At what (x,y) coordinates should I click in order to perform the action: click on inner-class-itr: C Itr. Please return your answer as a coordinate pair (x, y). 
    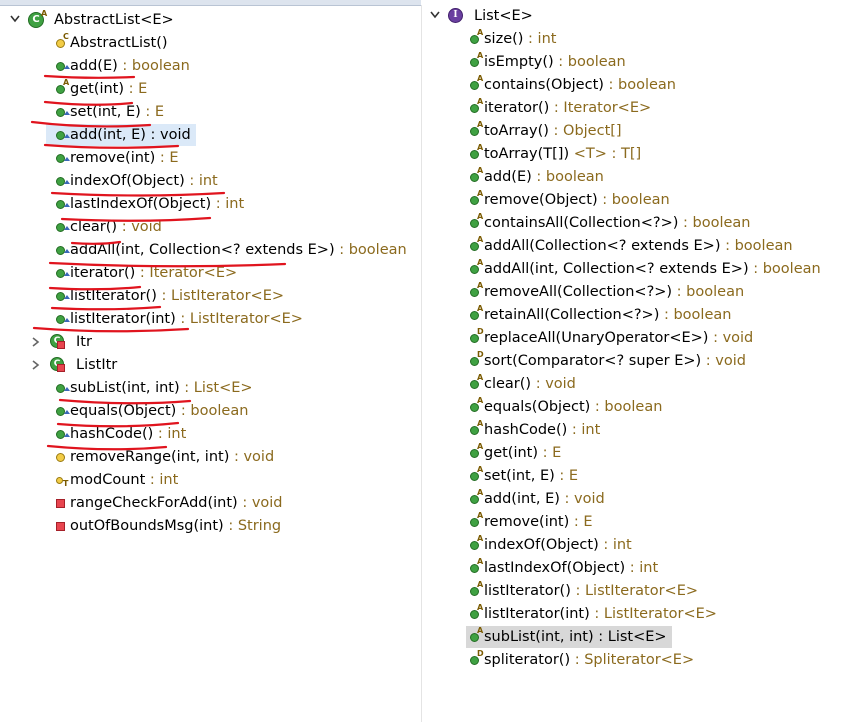
    Looking at the image, I should click on (210, 342).